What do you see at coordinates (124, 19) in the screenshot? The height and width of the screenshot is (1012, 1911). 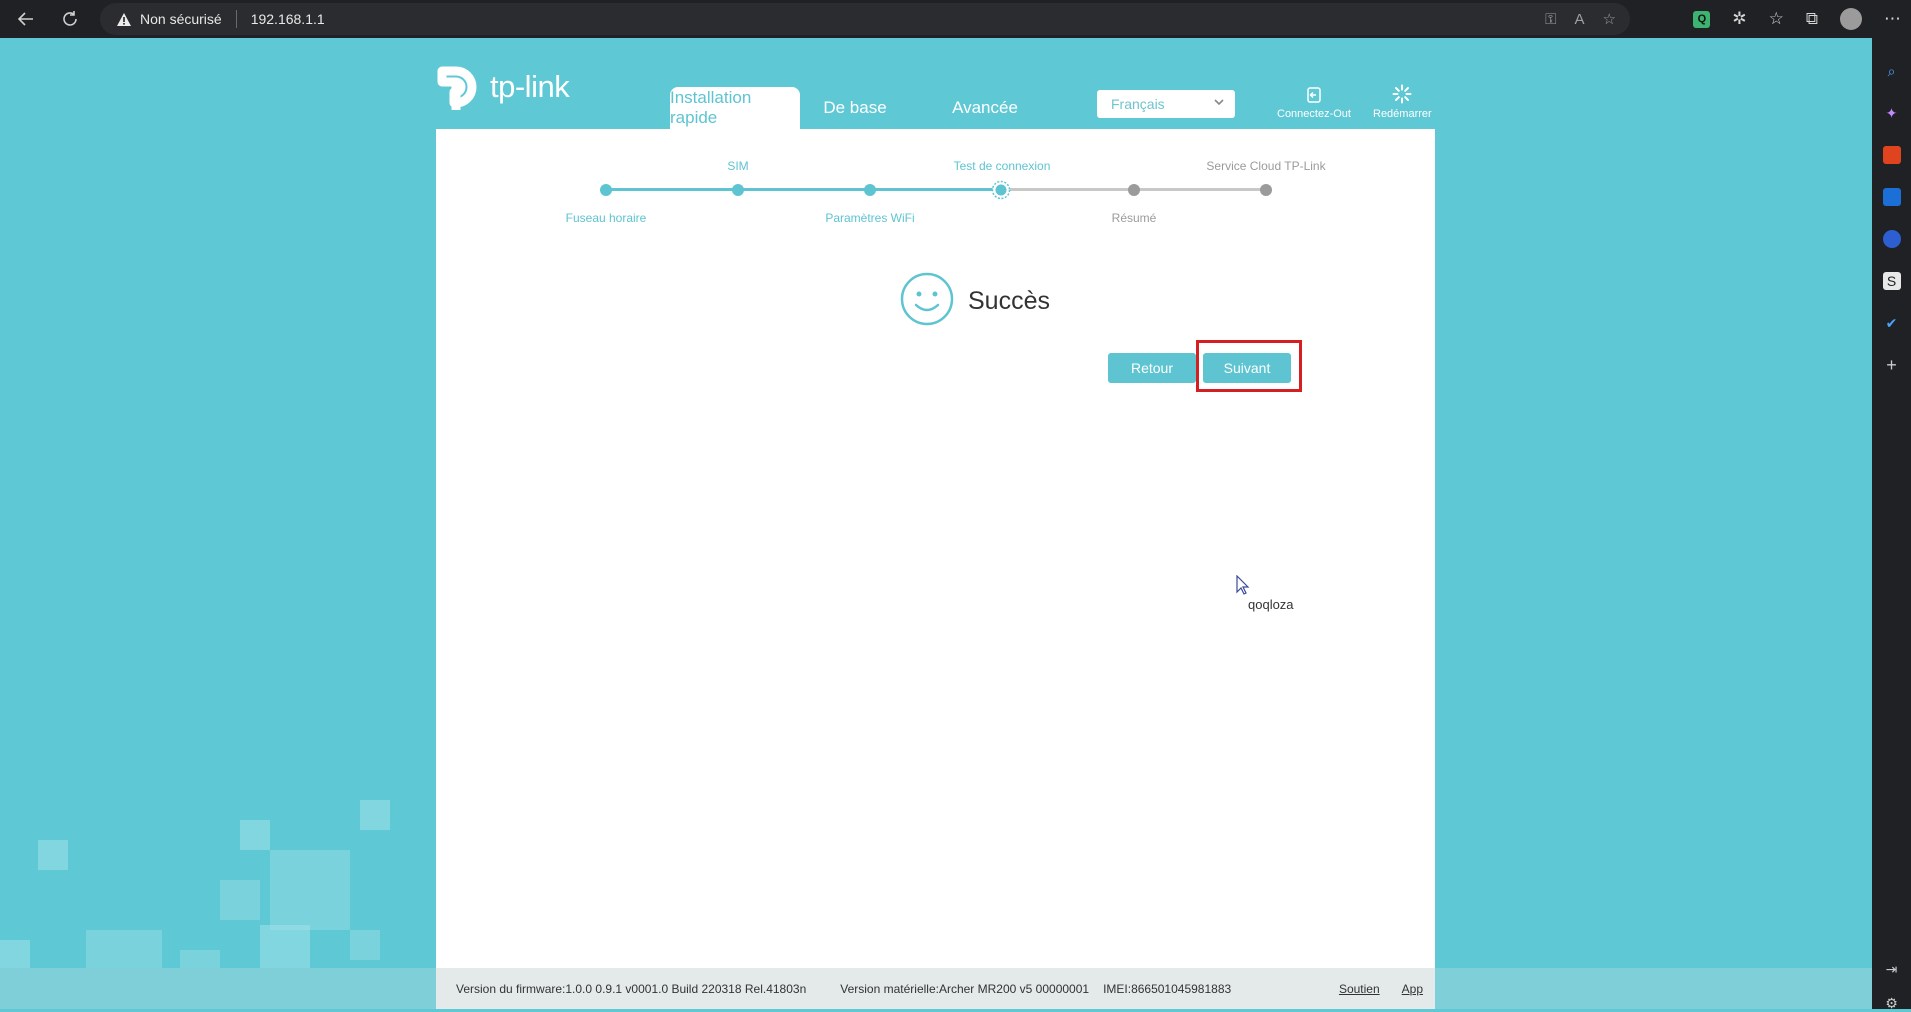 I see `warning-icon` at bounding box center [124, 19].